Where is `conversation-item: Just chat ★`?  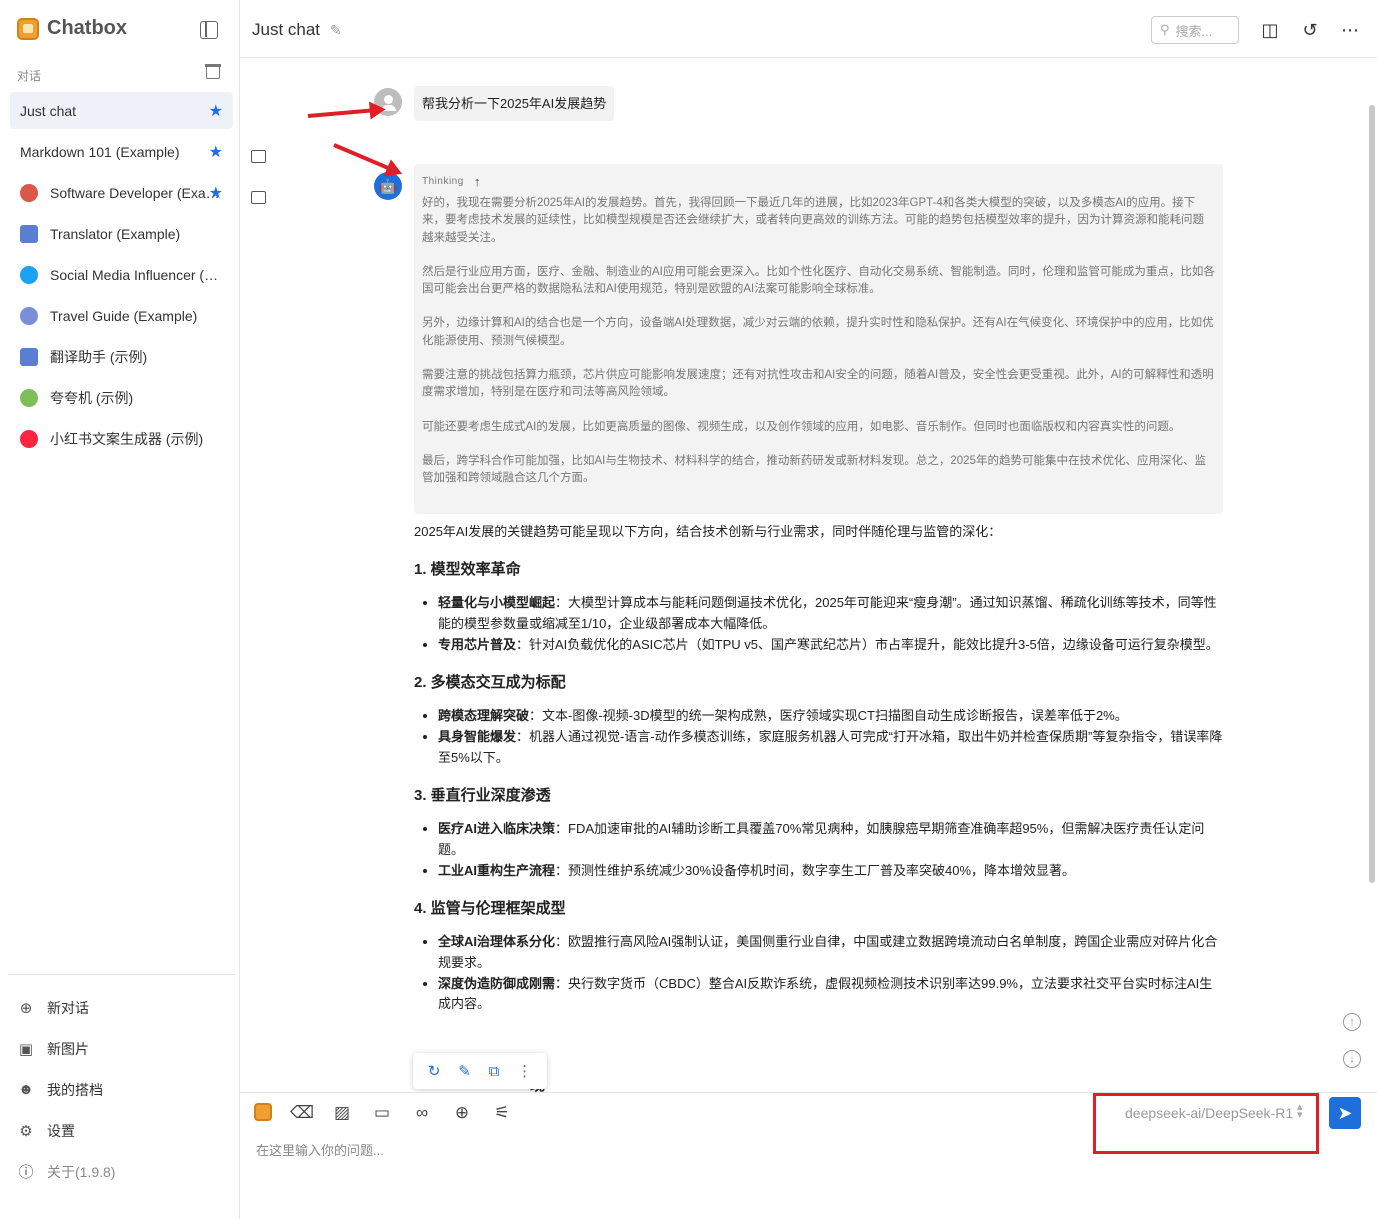
conversation-item: Just chat ★ is located at coordinates (138, 127).